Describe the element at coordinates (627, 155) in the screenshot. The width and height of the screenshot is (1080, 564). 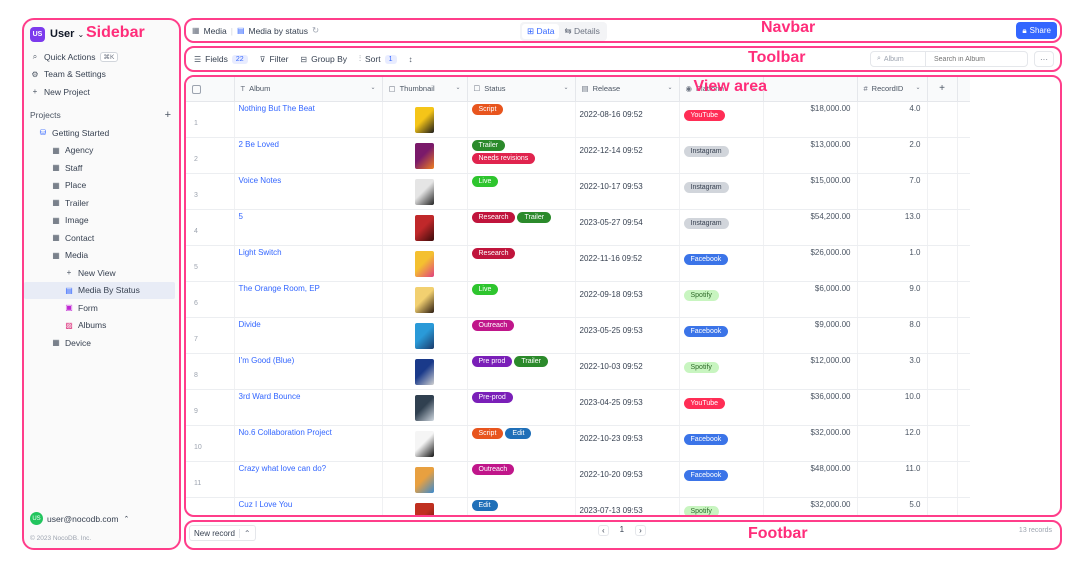
I see `release-cell: 2022-12-14 09:52` at that location.